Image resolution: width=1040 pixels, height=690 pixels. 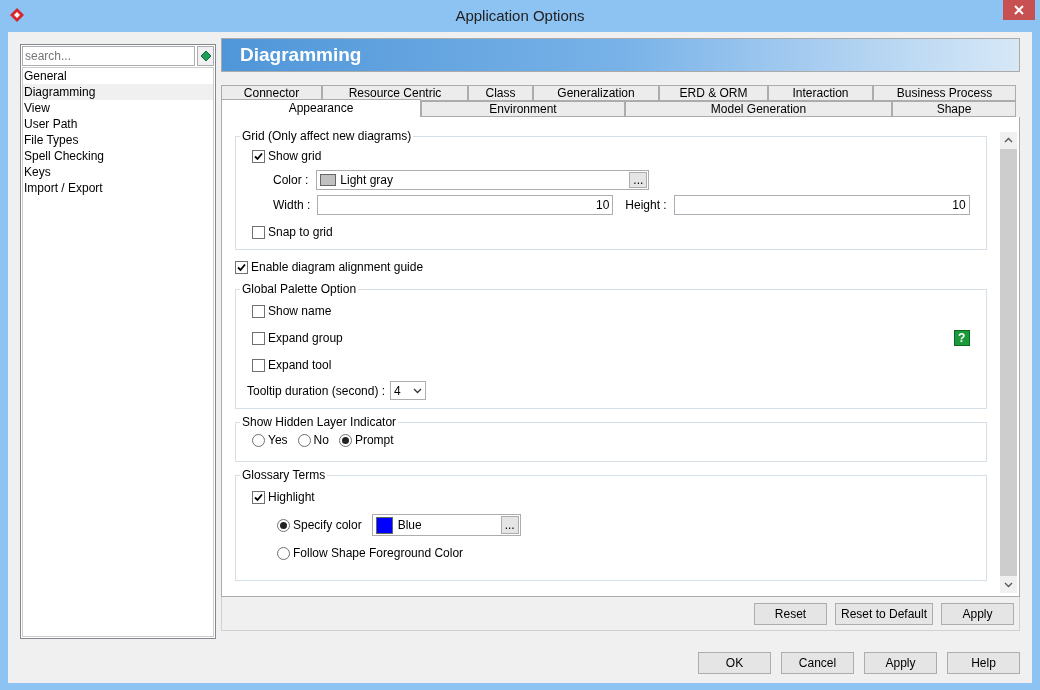 I want to click on dialog-button: OK, so click(x=734, y=663).